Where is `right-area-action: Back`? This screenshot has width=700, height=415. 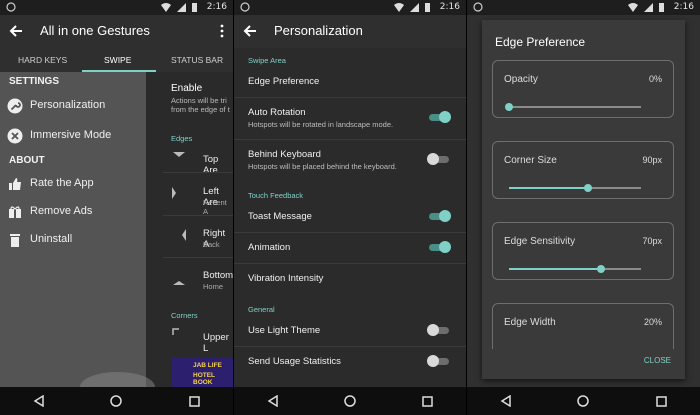 right-area-action: Back is located at coordinates (211, 244).